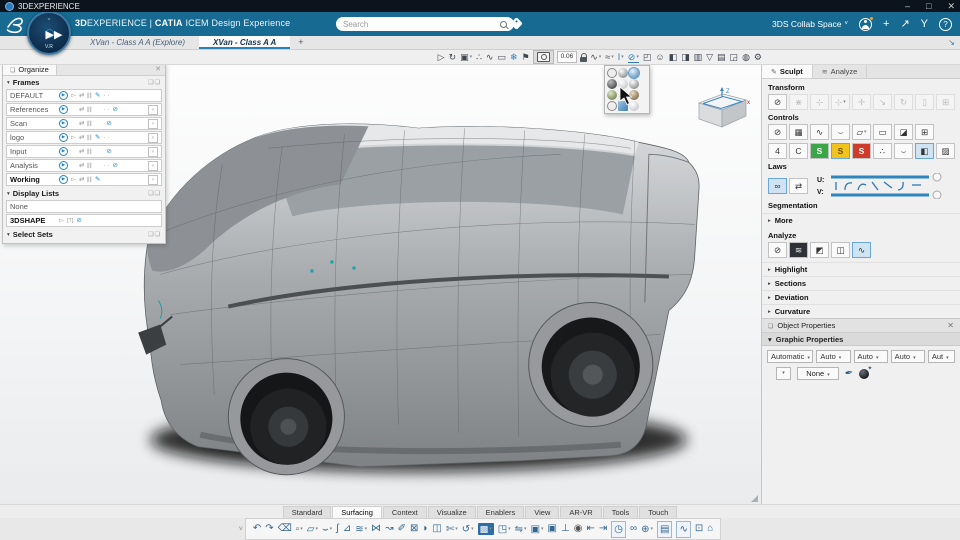 Image resolution: width=960 pixels, height=540 pixels. What do you see at coordinates (402, 529) in the screenshot?
I see `freeform-icon: ✐` at bounding box center [402, 529].